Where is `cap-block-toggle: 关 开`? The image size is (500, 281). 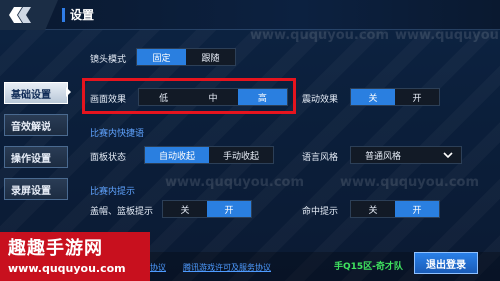
cap-block-toggle: 关 开 is located at coordinates (207, 209).